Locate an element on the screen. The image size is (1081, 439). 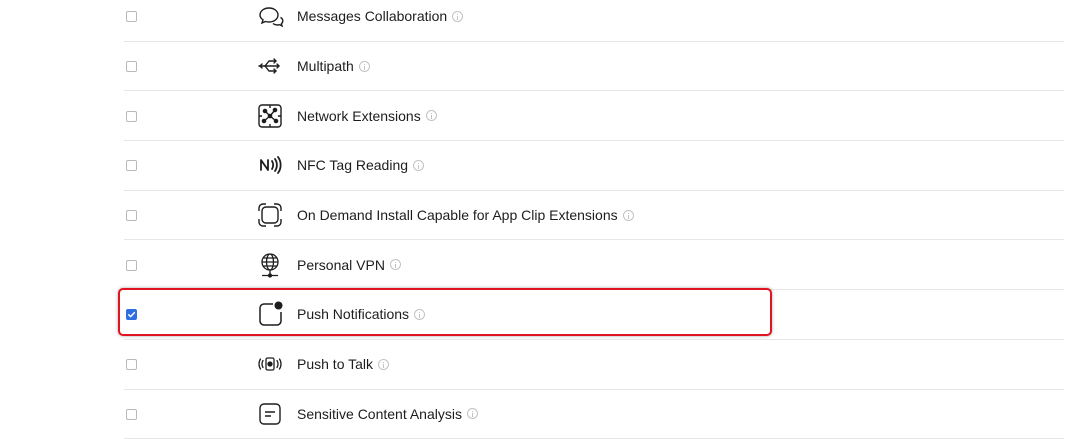
capability-label: Push to Talk is located at coordinates (343, 364).